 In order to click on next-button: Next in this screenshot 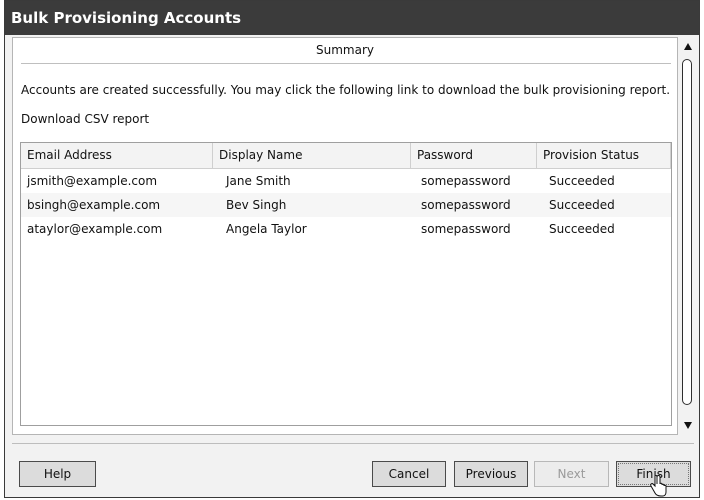, I will do `click(571, 474)`.